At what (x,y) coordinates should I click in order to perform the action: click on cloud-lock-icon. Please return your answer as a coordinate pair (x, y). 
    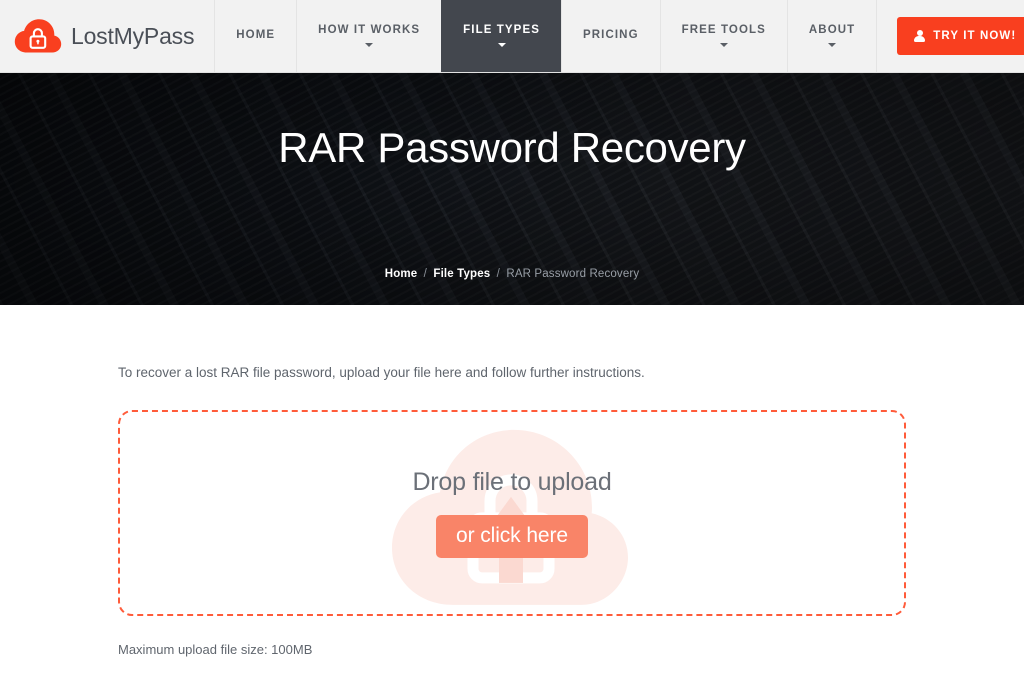
    Looking at the image, I should click on (38, 36).